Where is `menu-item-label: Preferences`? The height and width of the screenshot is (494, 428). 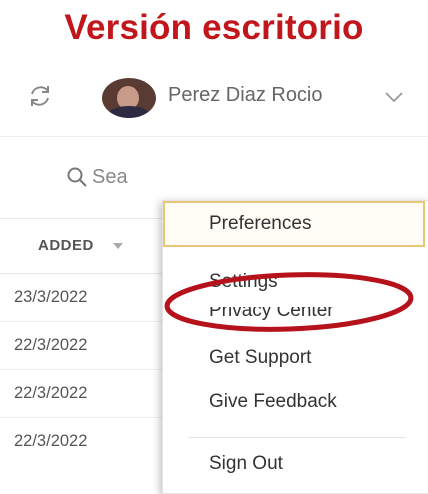
menu-item-label: Preferences is located at coordinates (260, 223).